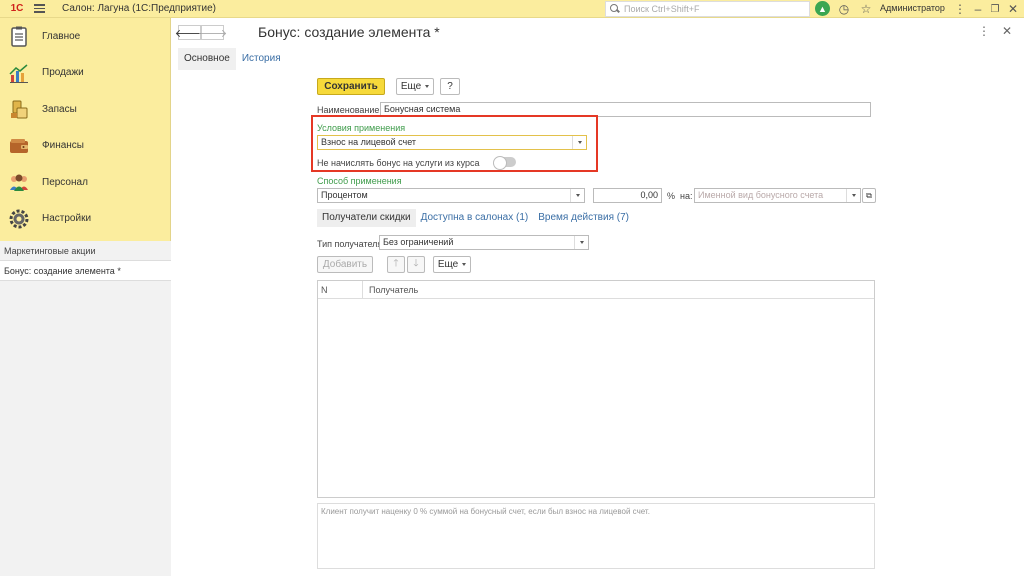 This screenshot has width=1024, height=576. I want to click on wallet-icon, so click(19, 145).